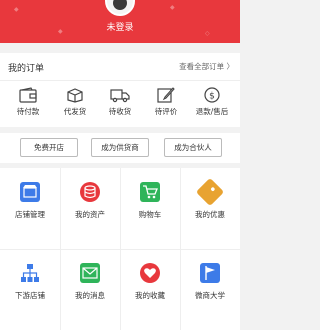 This screenshot has width=320, height=330. Describe the element at coordinates (120, 96) in the screenshot. I see `truck-icon` at that location.